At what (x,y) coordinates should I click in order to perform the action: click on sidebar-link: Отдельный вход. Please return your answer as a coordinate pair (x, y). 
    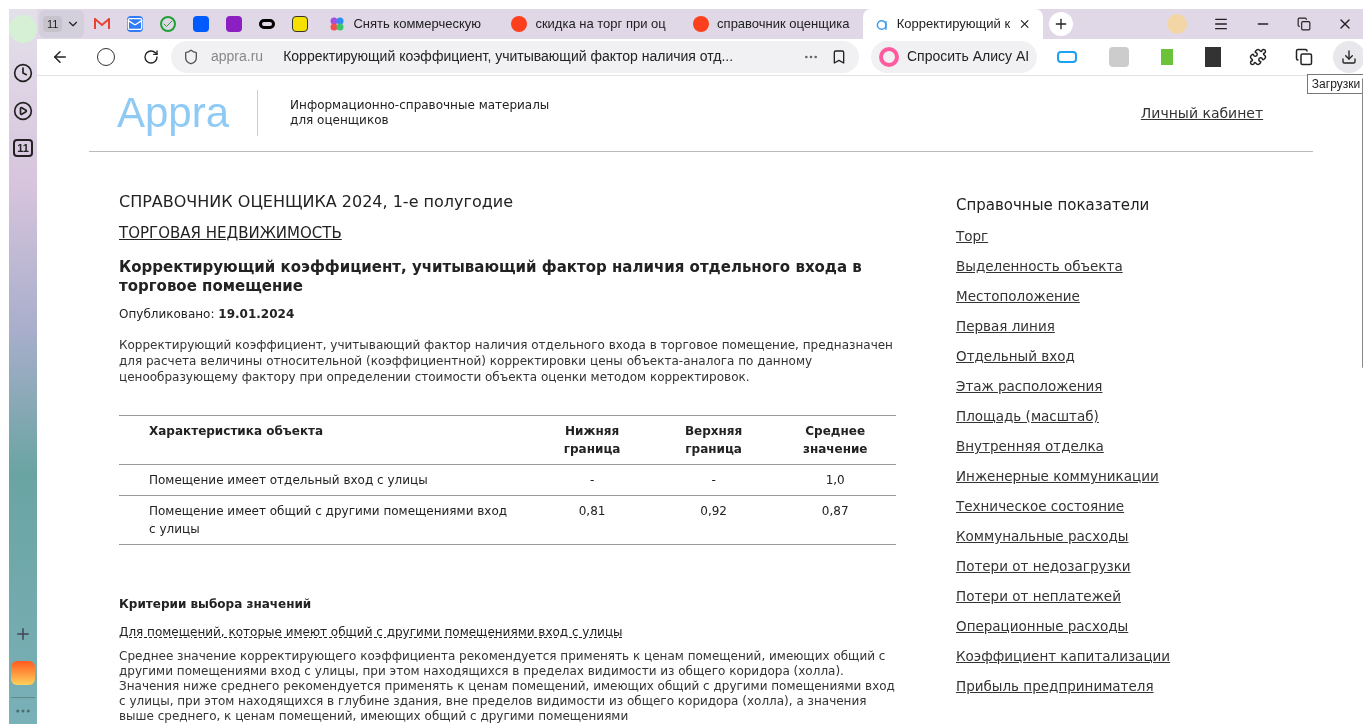
    Looking at the image, I should click on (1015, 356).